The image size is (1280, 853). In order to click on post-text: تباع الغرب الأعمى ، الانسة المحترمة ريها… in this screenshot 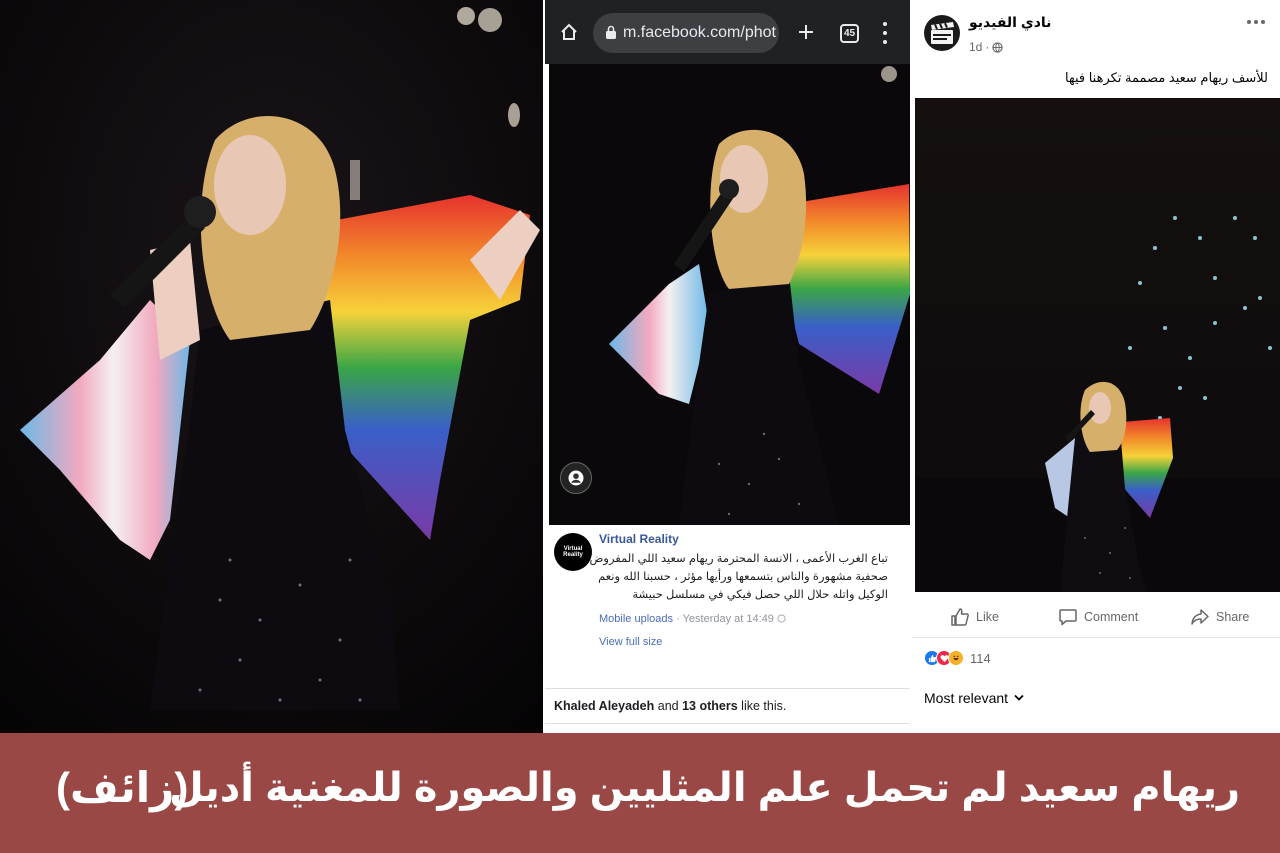, I will do `click(739, 577)`.